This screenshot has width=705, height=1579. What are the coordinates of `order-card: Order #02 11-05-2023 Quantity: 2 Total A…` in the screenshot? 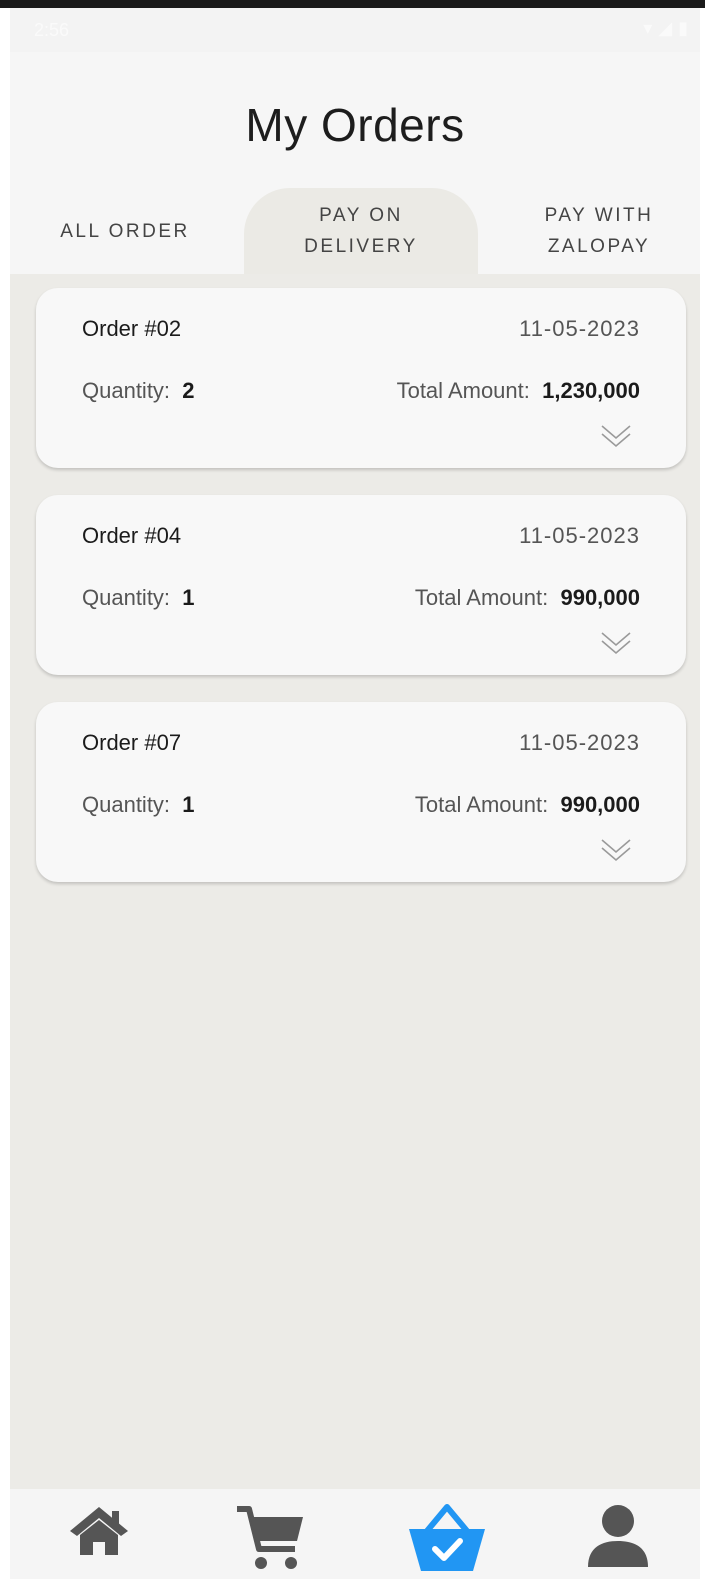 It's located at (361, 378).